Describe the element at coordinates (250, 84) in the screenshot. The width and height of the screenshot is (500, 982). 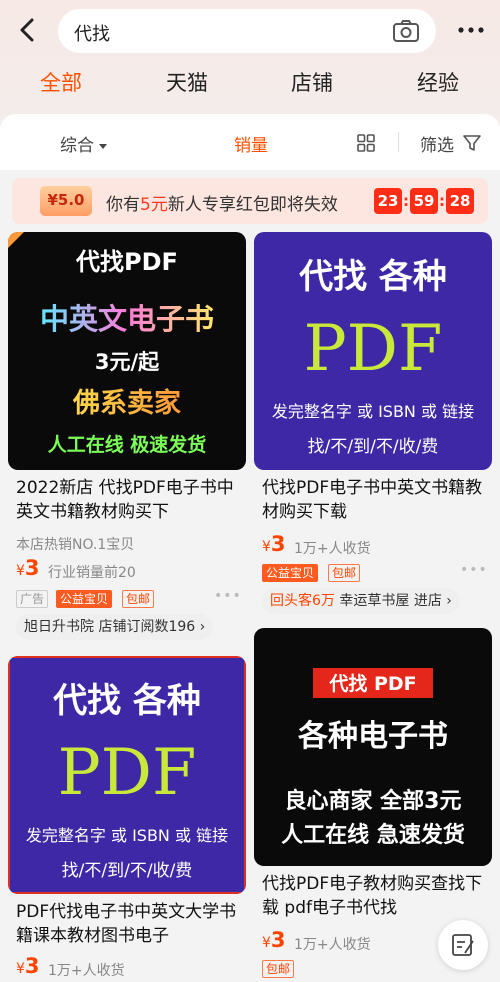
I see `category-tabs: 全部 天猫 店铺 经验` at that location.